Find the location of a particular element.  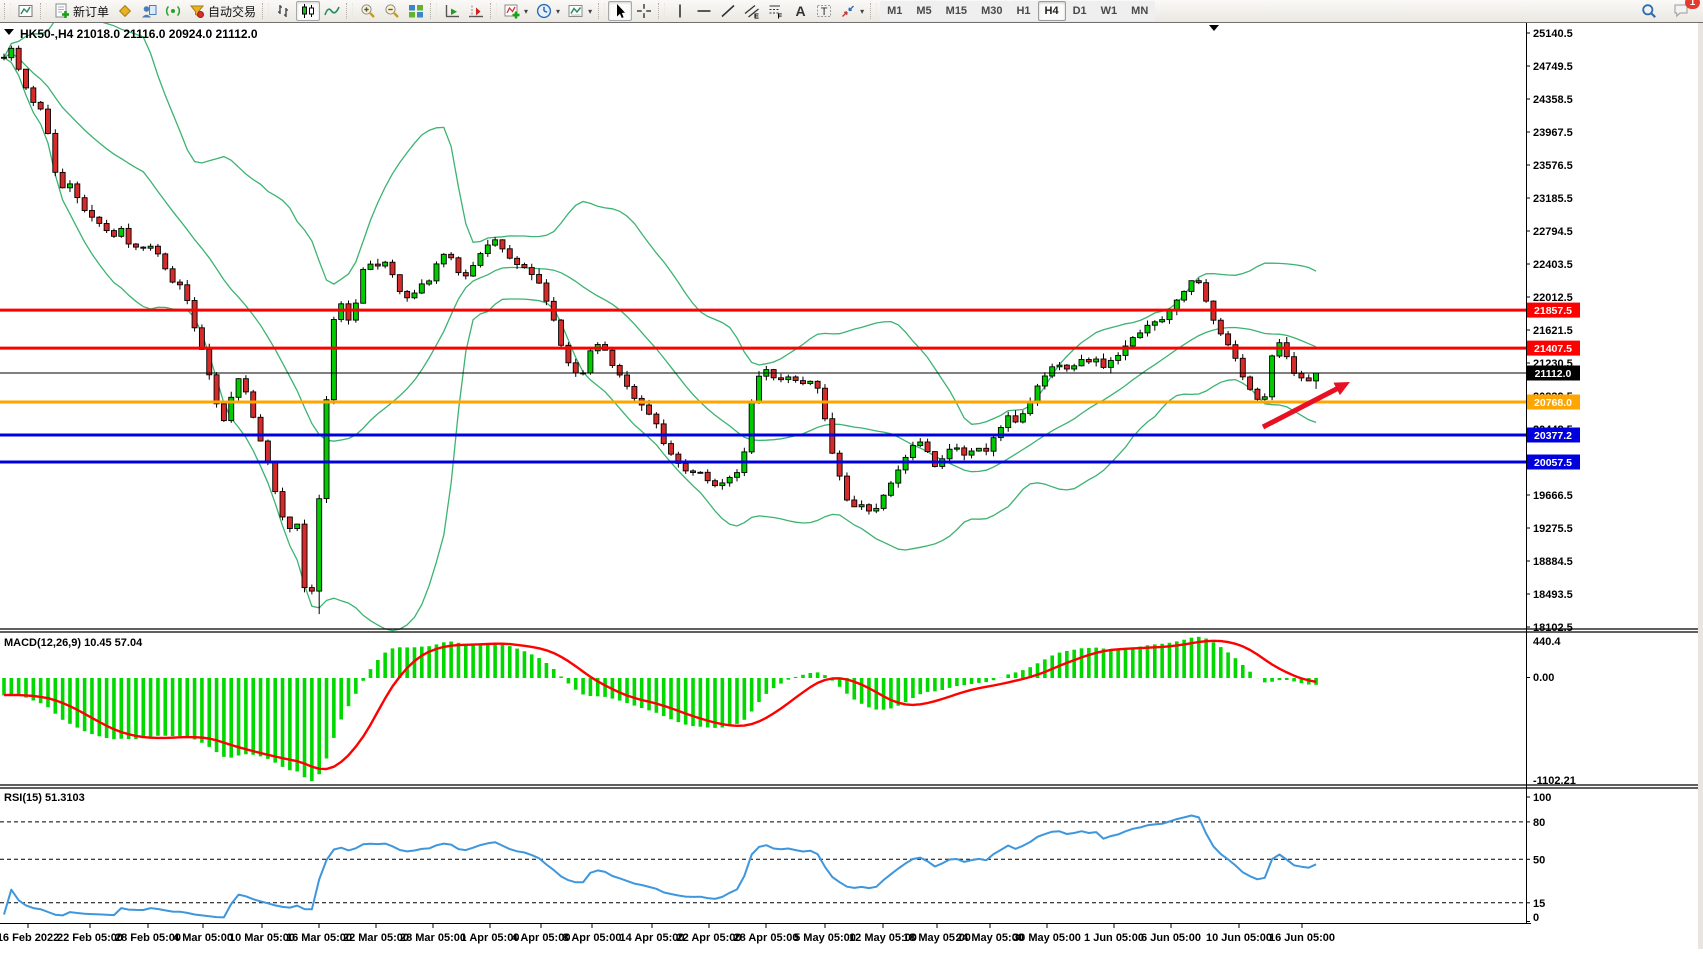

time-tick-label: 14 Apr 05:00 is located at coordinates (651, 938).